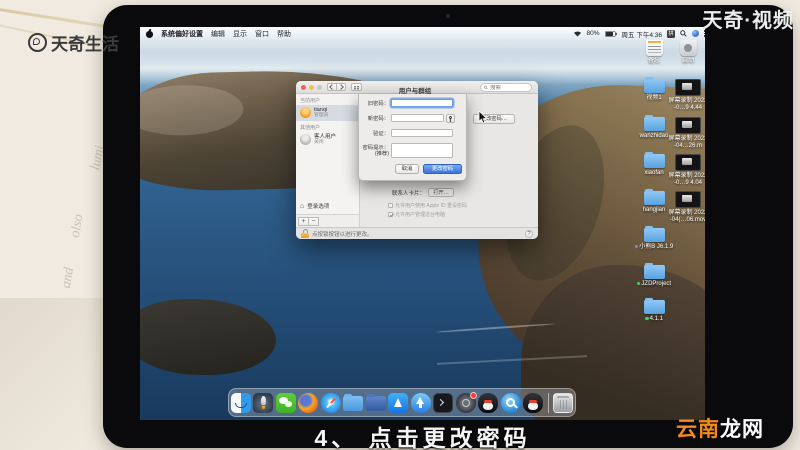 This screenshot has width=800, height=450. I want to click on users-groups-window: 用户与群组 当前用户 tianqi管理员 其他用户 客人用户关闭, so click(417, 160).